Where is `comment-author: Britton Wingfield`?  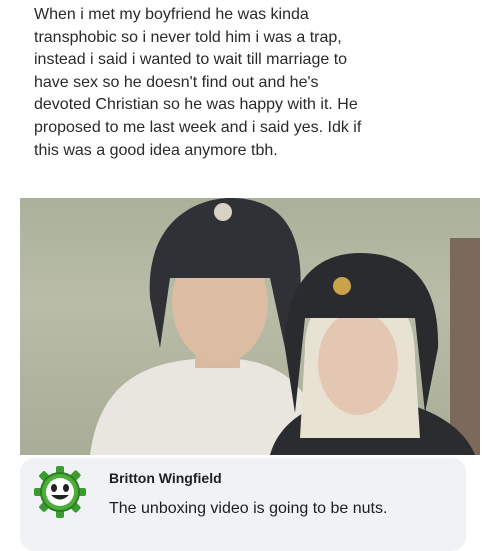 comment-author: Britton Wingfield is located at coordinates (165, 478).